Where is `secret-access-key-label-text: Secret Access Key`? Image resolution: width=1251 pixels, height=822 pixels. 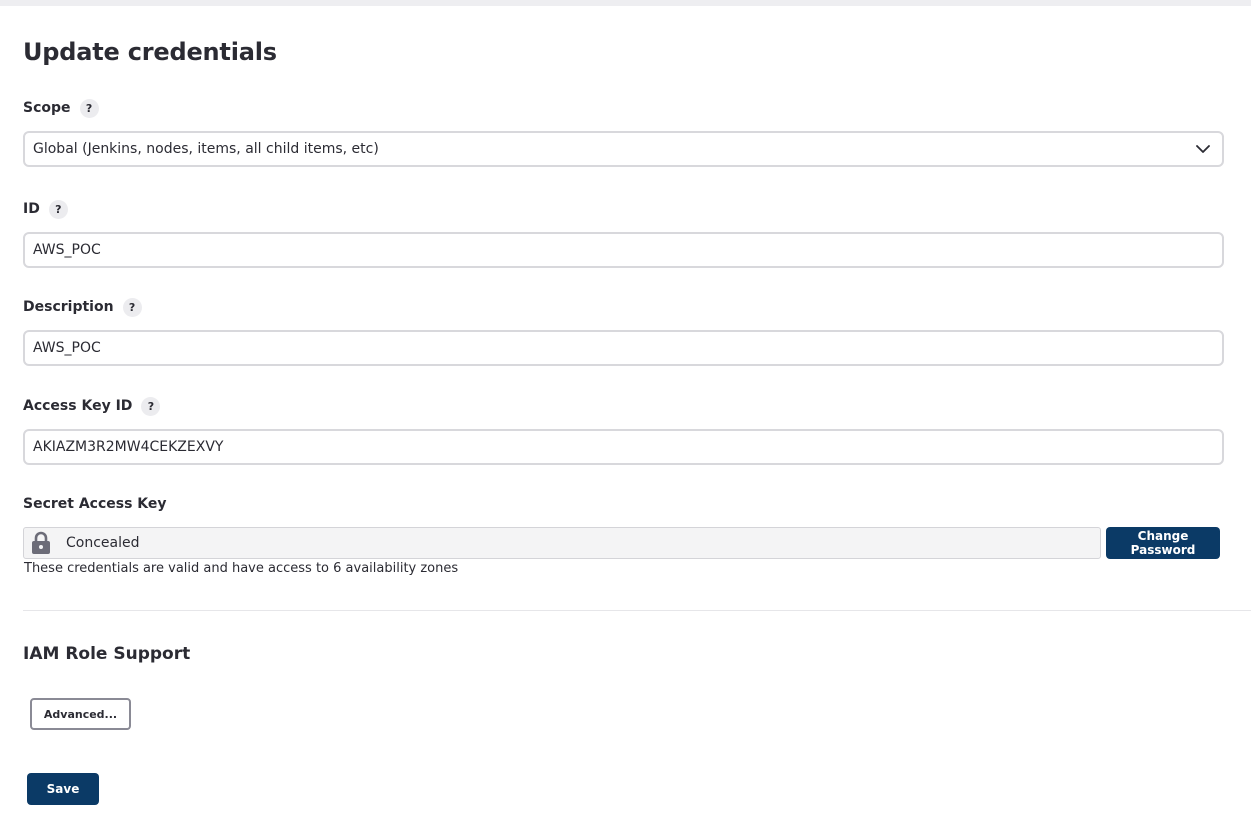
secret-access-key-label-text: Secret Access Key is located at coordinates (95, 504).